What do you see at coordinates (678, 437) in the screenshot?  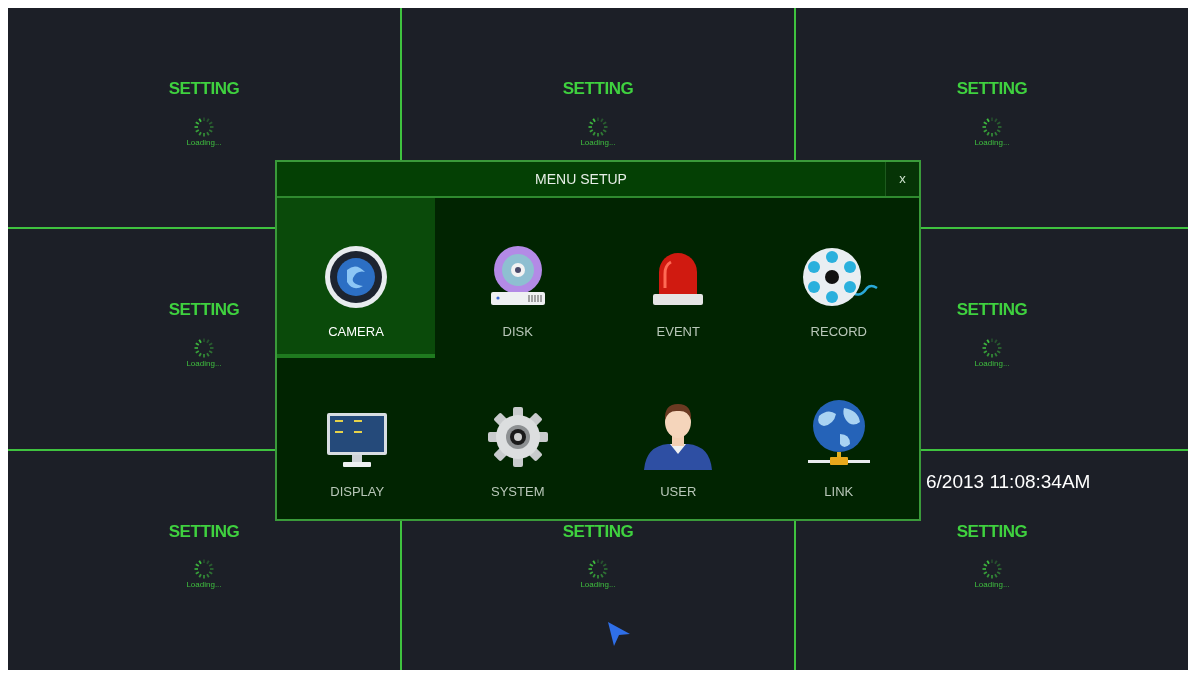 I see `menu-item: USER` at bounding box center [678, 437].